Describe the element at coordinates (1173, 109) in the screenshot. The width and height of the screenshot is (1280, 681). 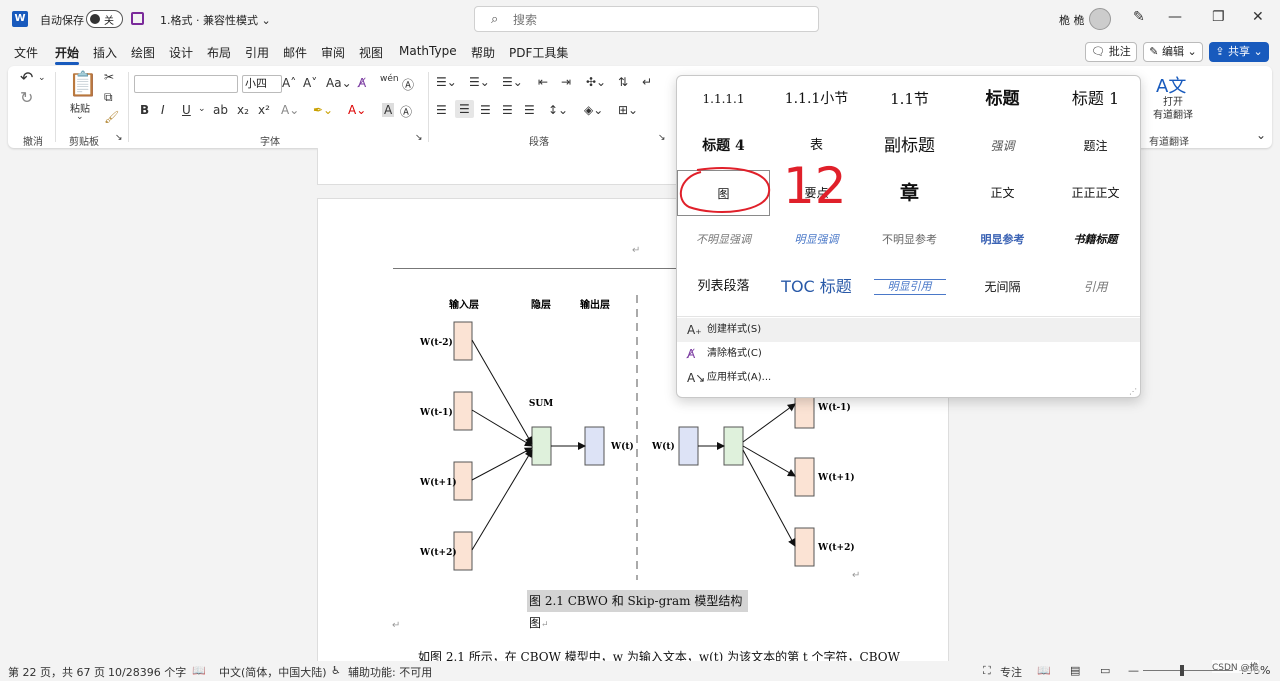
I see `youdao-translate-button: 打开 有道翻译` at that location.